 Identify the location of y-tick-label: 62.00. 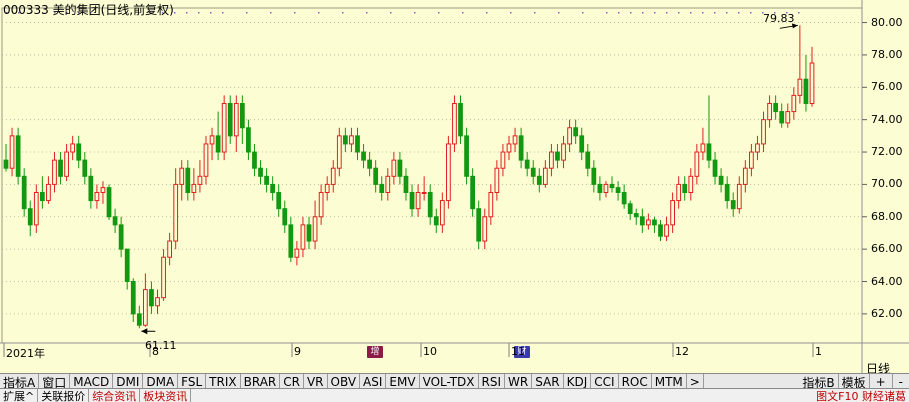
(887, 313).